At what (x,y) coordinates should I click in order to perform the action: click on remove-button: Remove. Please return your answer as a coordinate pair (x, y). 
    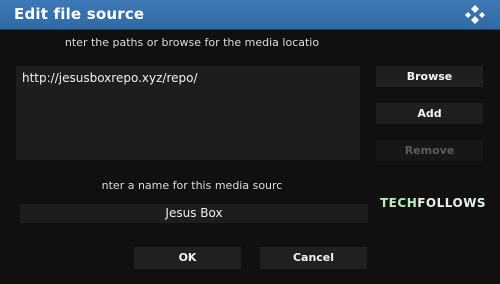
    Looking at the image, I should click on (429, 150).